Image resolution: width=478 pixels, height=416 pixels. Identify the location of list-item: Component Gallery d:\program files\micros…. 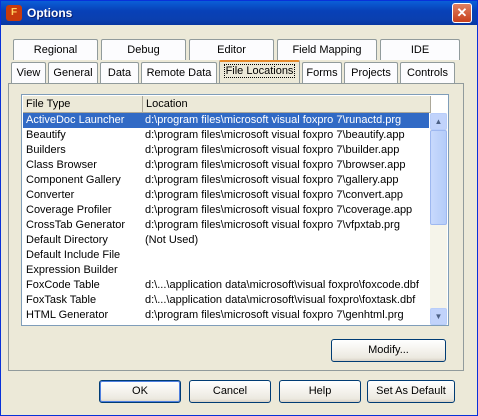
(226, 180).